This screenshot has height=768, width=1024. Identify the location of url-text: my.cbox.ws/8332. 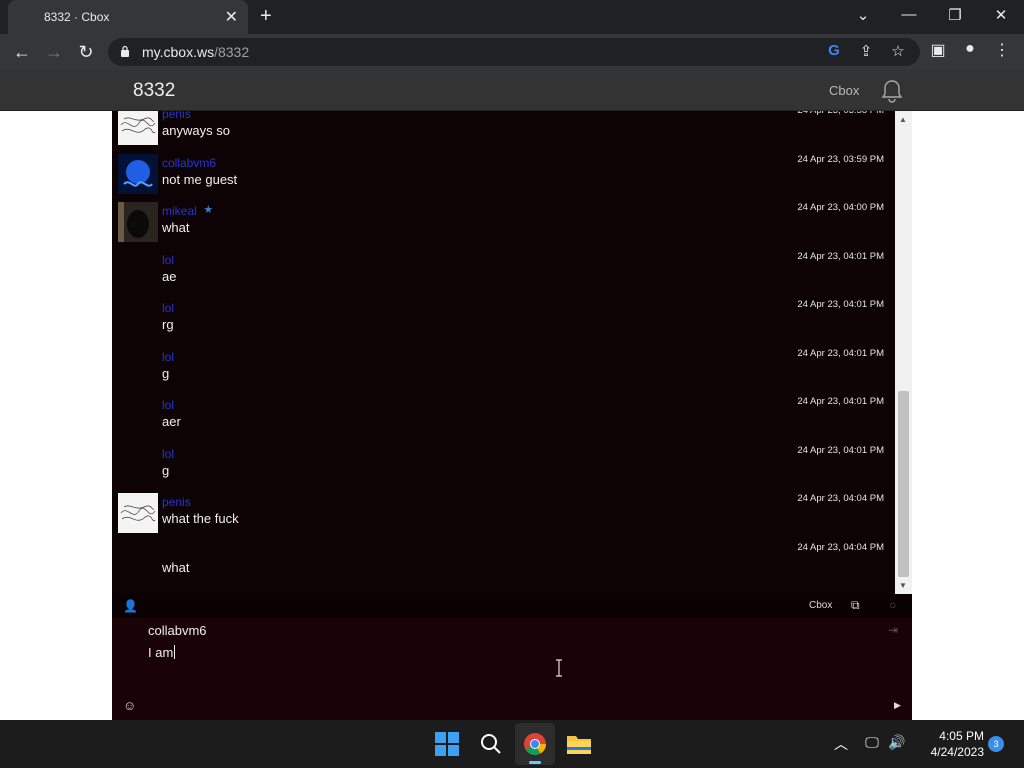
(195, 52).